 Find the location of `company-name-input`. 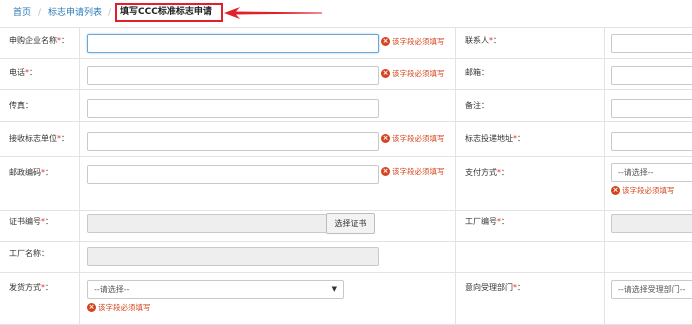

company-name-input is located at coordinates (233, 43).